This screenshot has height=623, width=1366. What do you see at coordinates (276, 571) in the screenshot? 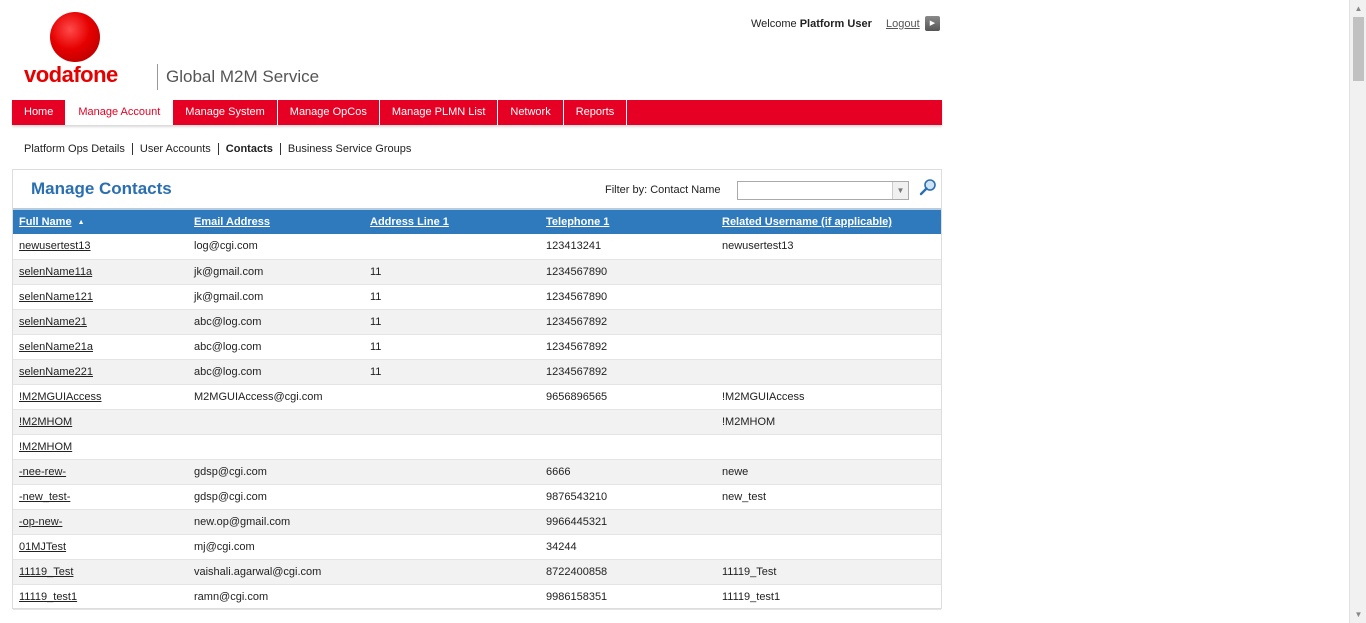
I see `cell-email-address: vaishali.agarwal@cgi.com` at bounding box center [276, 571].